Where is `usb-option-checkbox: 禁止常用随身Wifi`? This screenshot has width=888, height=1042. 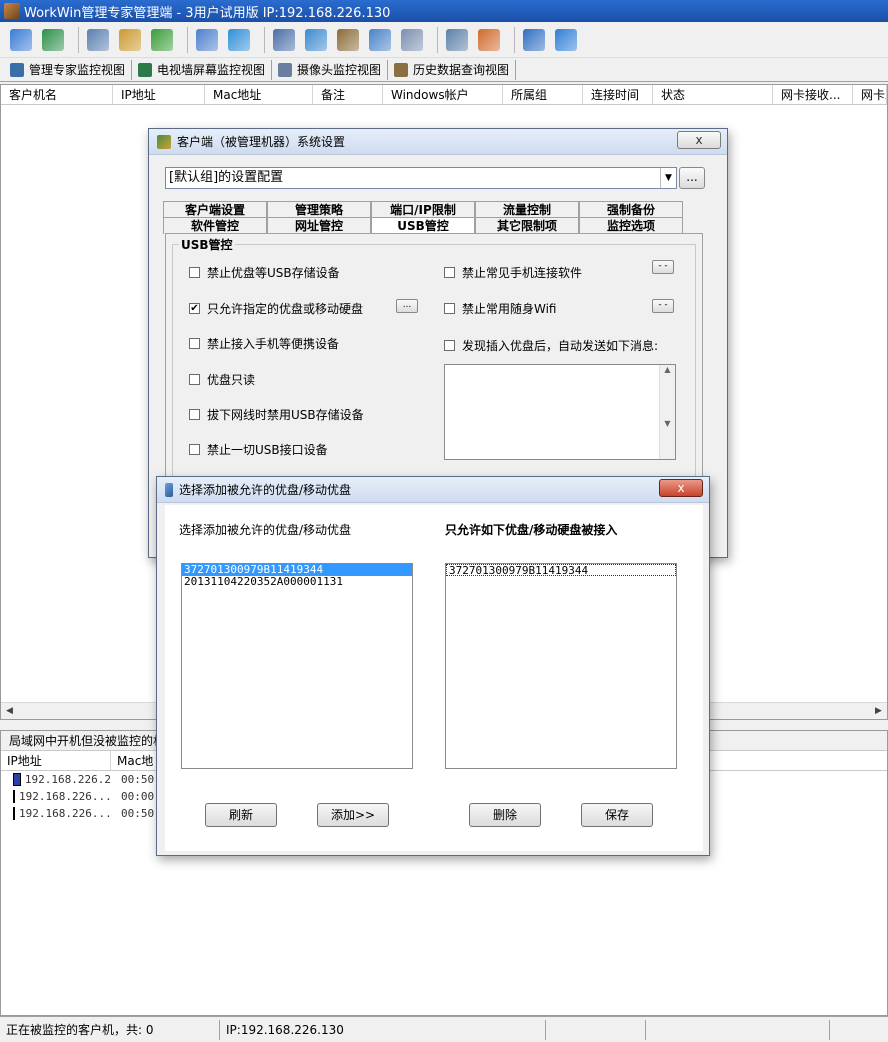
usb-option-checkbox: 禁止常用随身Wifi is located at coordinates (500, 308).